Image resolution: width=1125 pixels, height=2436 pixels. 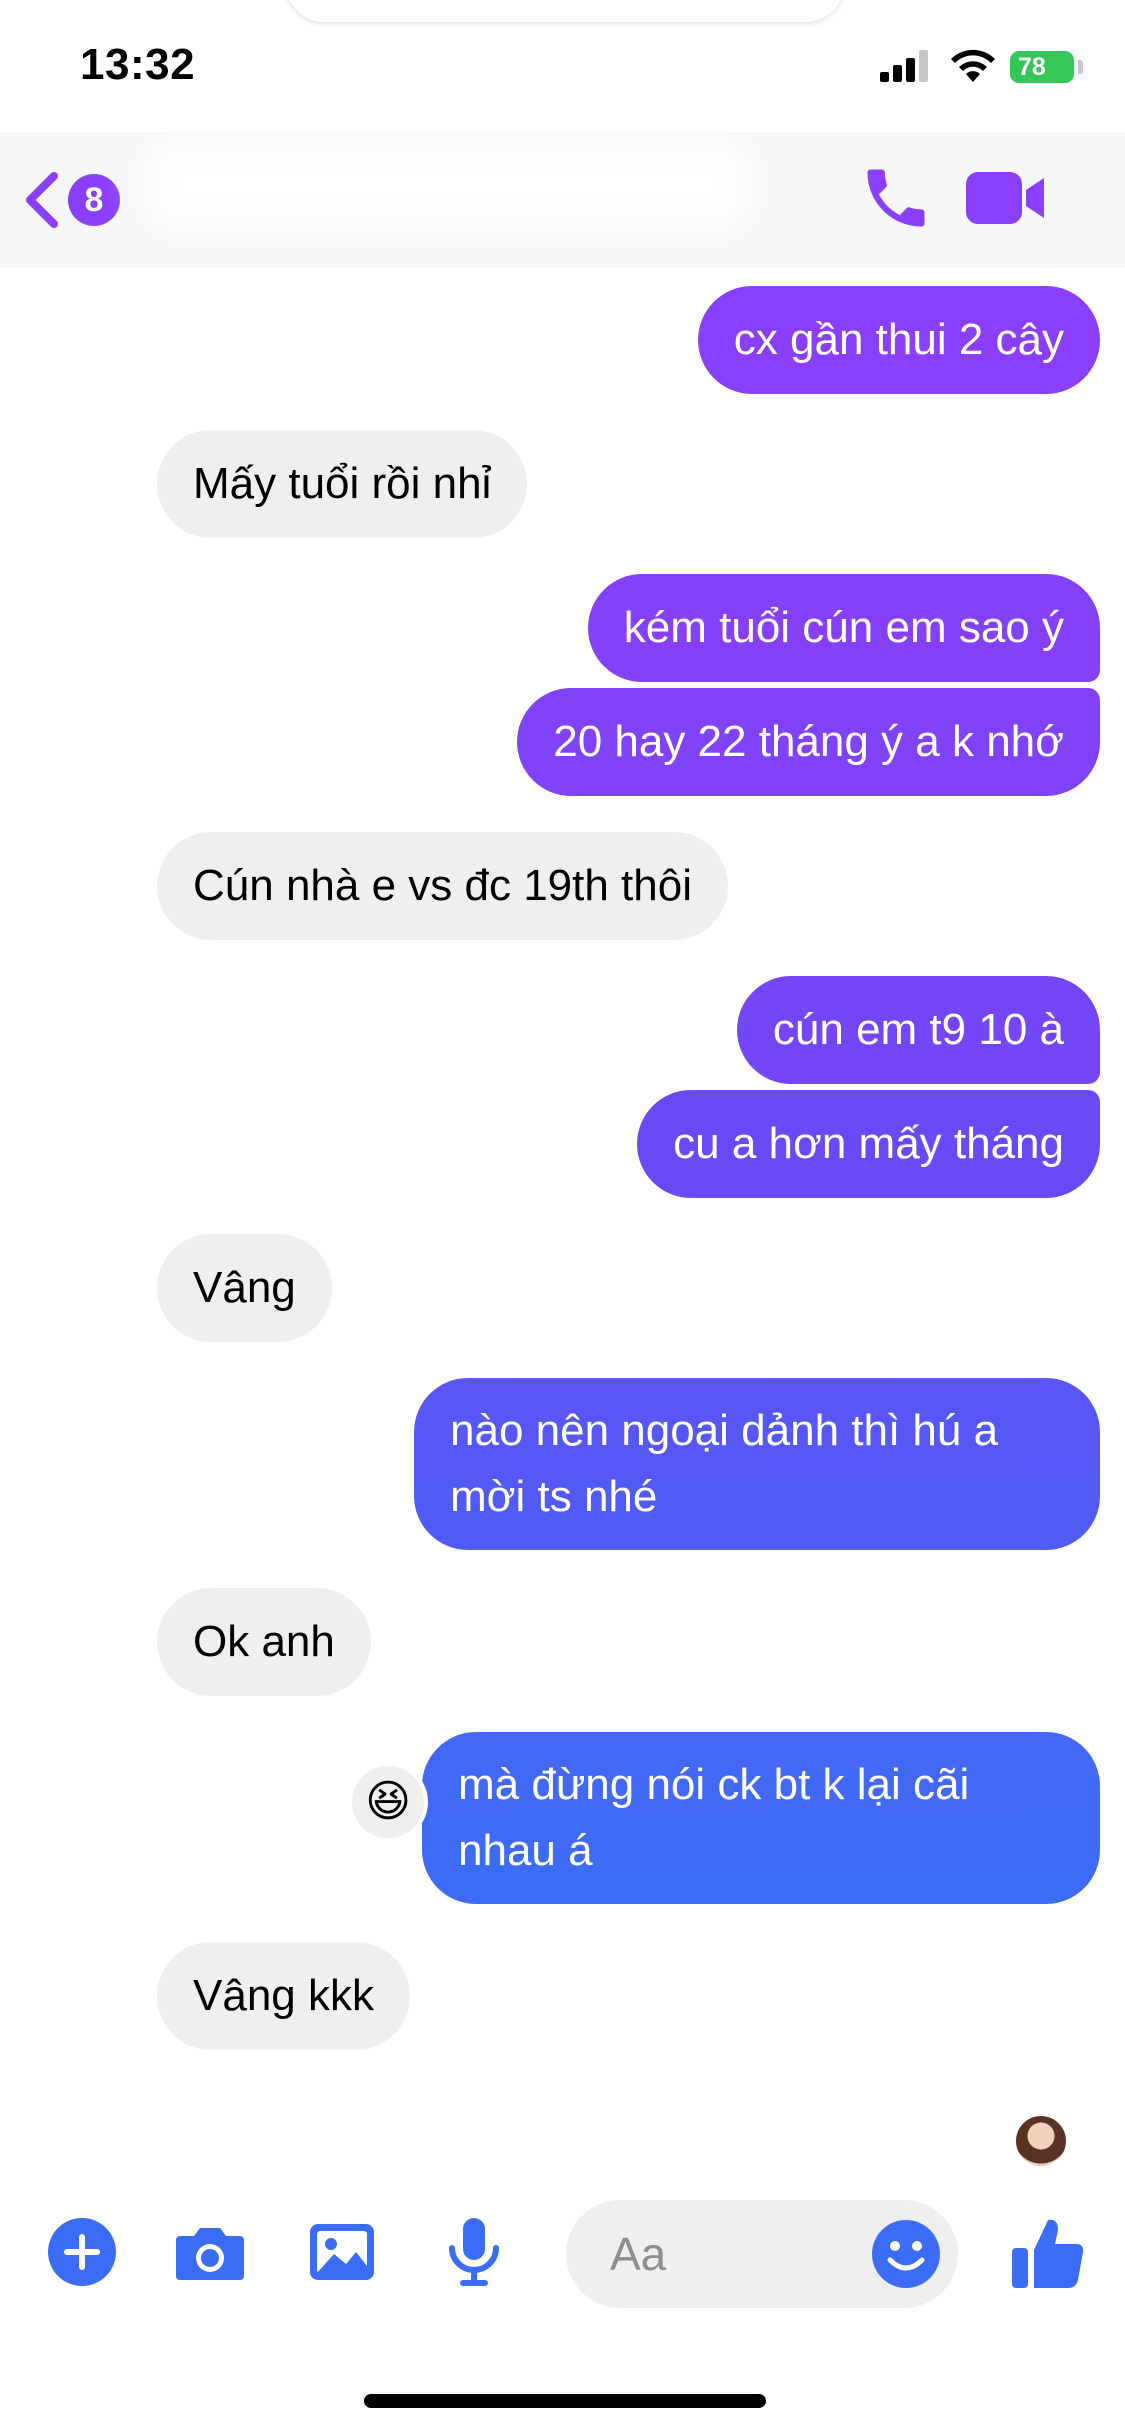 I want to click on unread-count-badge: 8, so click(x=94, y=200).